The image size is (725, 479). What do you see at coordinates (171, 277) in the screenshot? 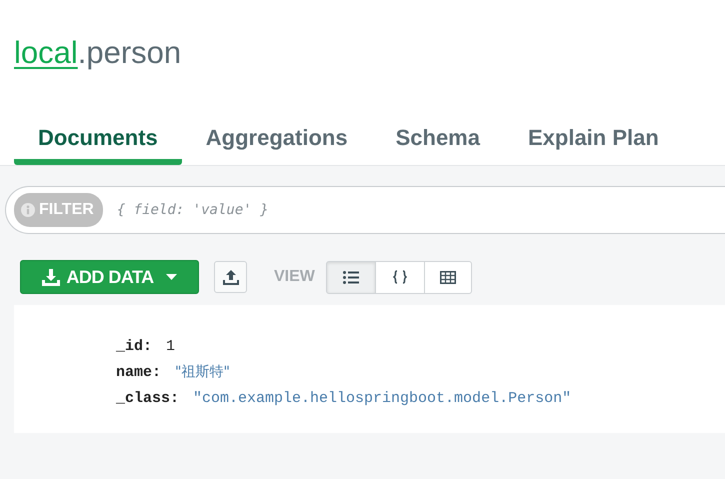
I see `caret-icon` at bounding box center [171, 277].